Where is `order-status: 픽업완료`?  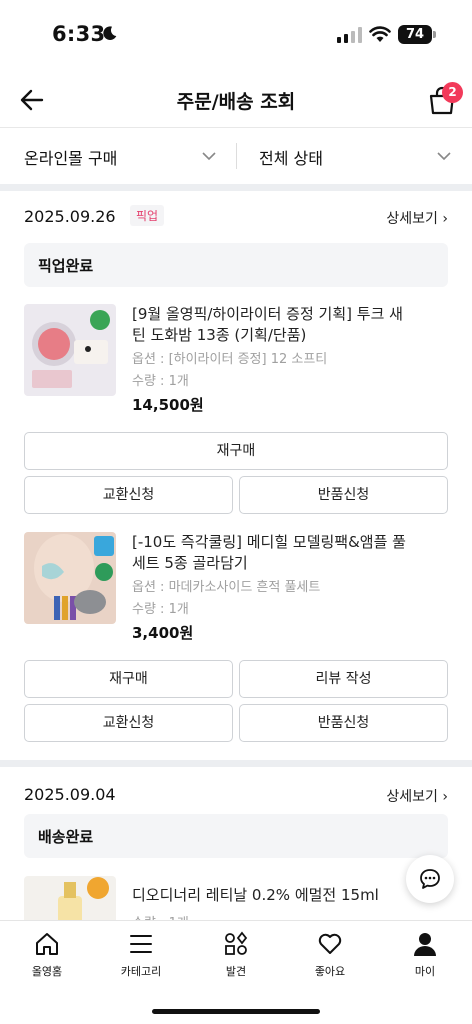 order-status: 픽업완료 is located at coordinates (66, 266).